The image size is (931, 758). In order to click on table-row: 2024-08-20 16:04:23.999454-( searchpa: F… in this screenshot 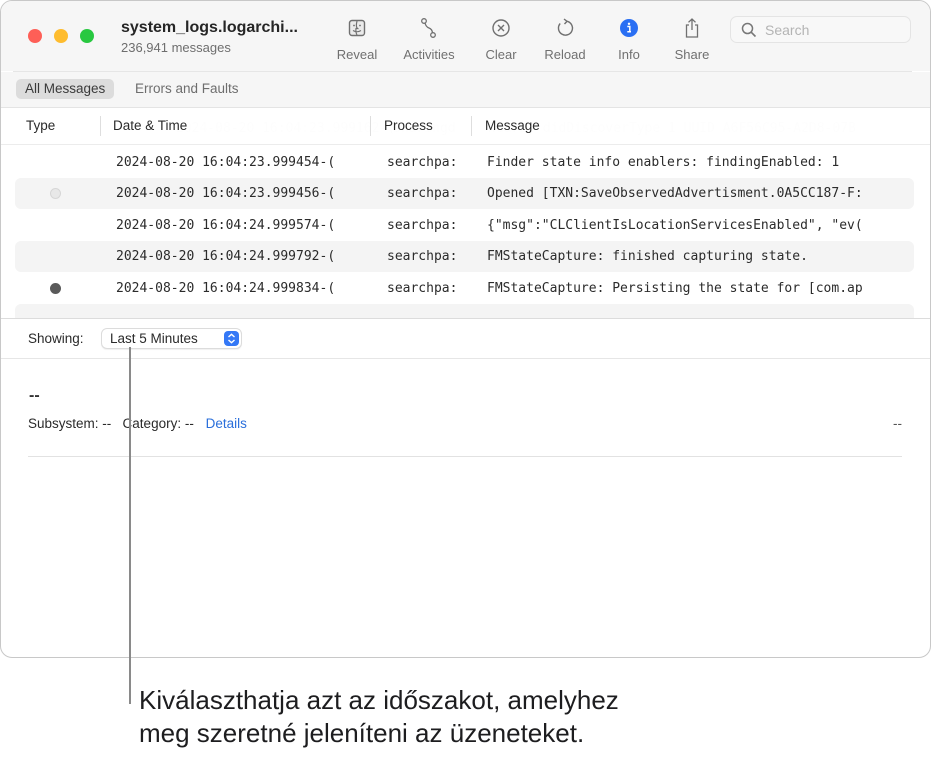, I will do `click(464, 162)`.